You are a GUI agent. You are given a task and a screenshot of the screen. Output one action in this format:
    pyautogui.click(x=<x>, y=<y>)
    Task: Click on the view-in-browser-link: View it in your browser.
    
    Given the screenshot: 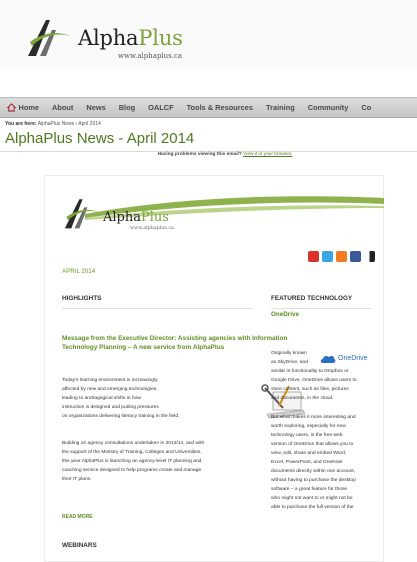 What is the action you would take?
    pyautogui.click(x=267, y=154)
    